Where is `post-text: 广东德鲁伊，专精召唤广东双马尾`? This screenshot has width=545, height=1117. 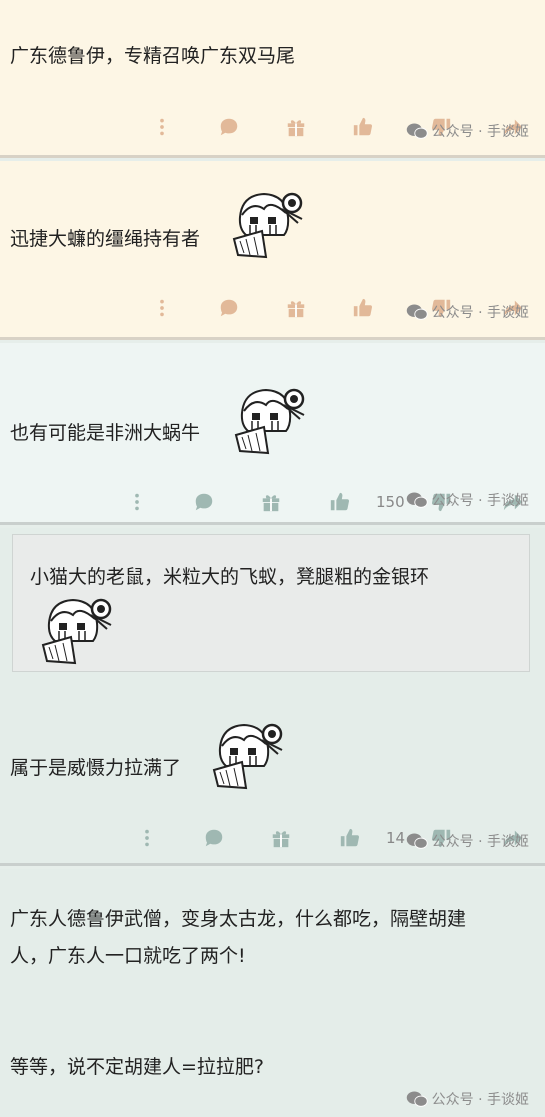
post-text: 广东德鲁伊，专精召唤广东双马尾 is located at coordinates (153, 56).